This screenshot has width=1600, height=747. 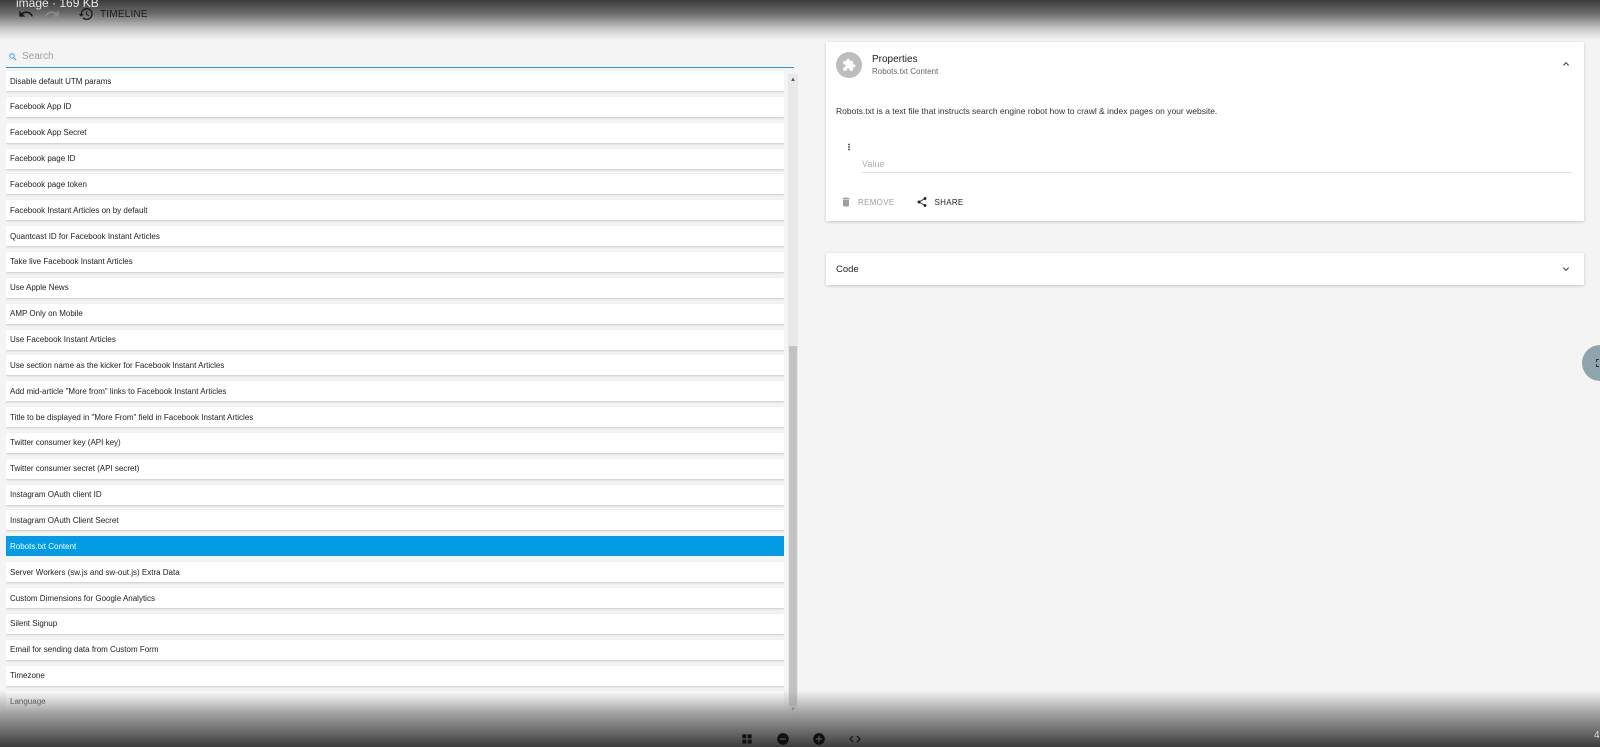 What do you see at coordinates (1591, 363) in the screenshot?
I see `floating-action-button` at bounding box center [1591, 363].